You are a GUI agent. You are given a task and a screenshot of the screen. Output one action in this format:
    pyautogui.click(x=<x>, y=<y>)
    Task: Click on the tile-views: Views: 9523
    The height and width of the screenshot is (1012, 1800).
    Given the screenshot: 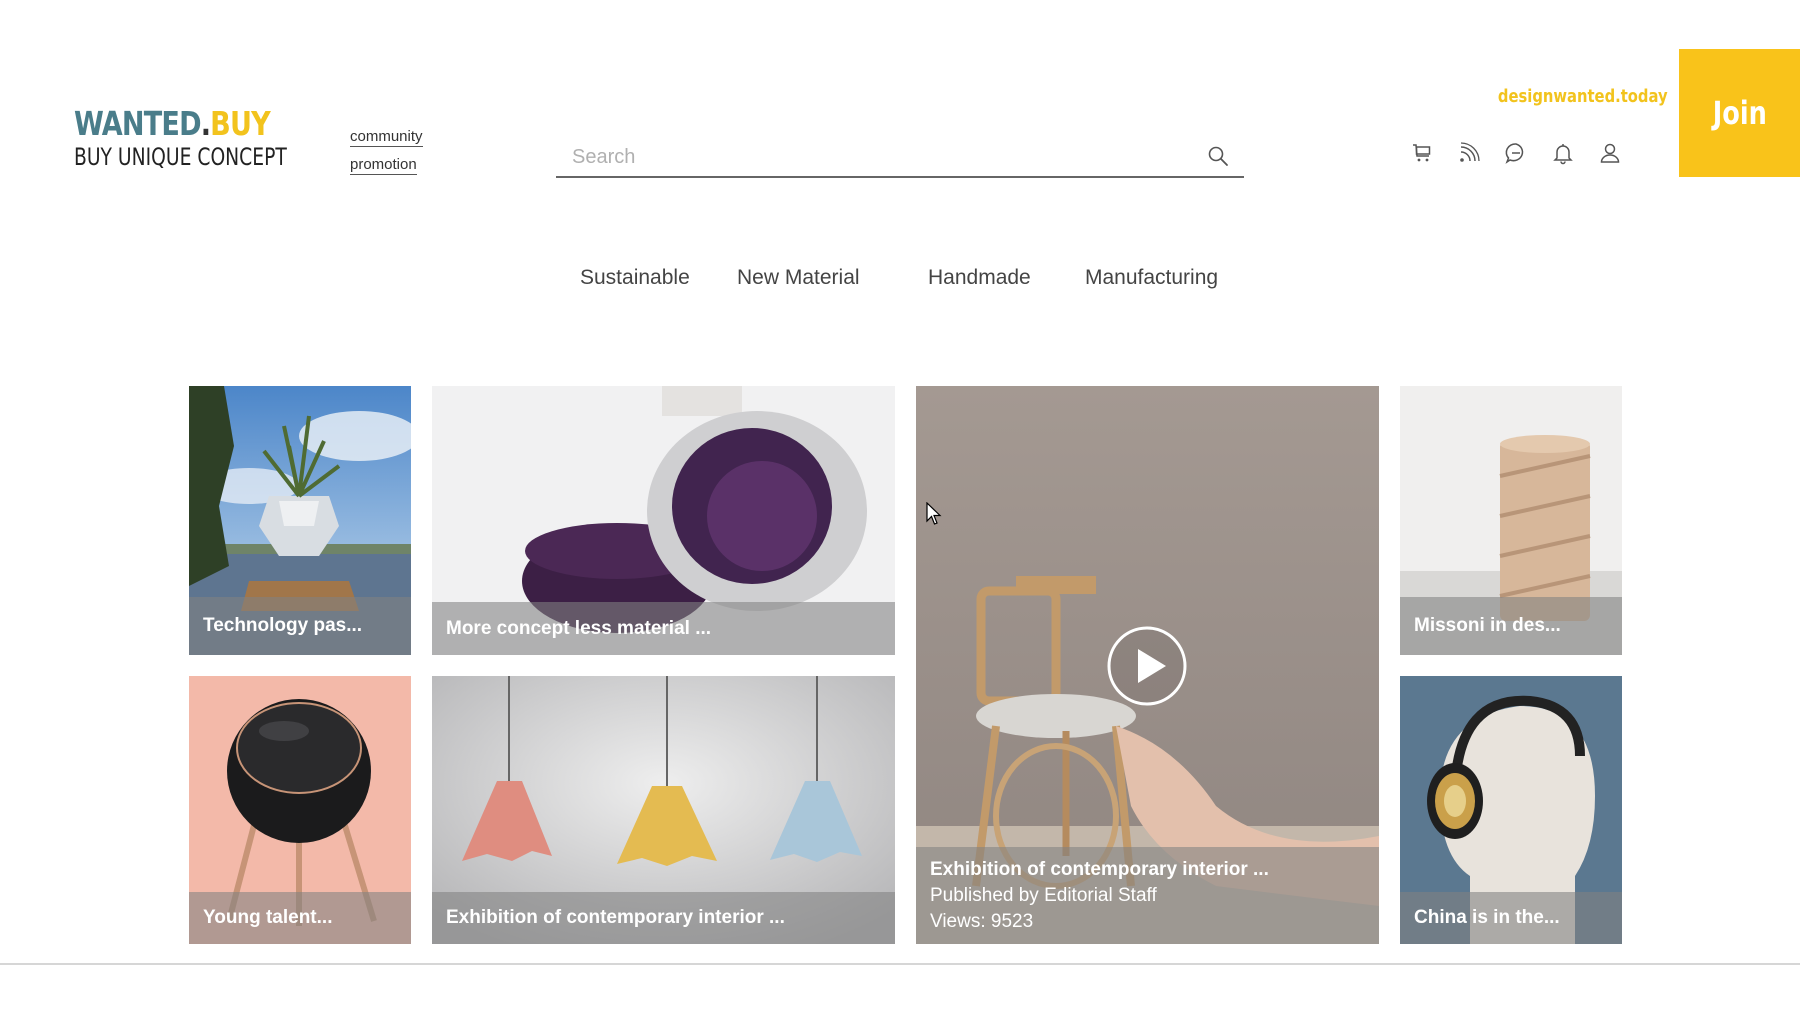 What is the action you would take?
    pyautogui.click(x=982, y=921)
    